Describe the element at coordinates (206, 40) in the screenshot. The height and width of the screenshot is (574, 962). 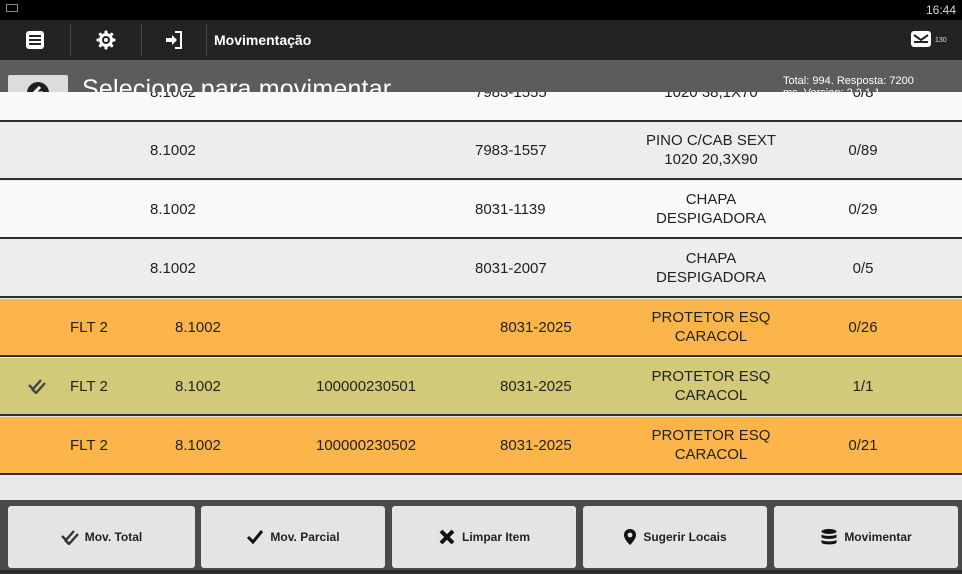
I see `action-divider` at that location.